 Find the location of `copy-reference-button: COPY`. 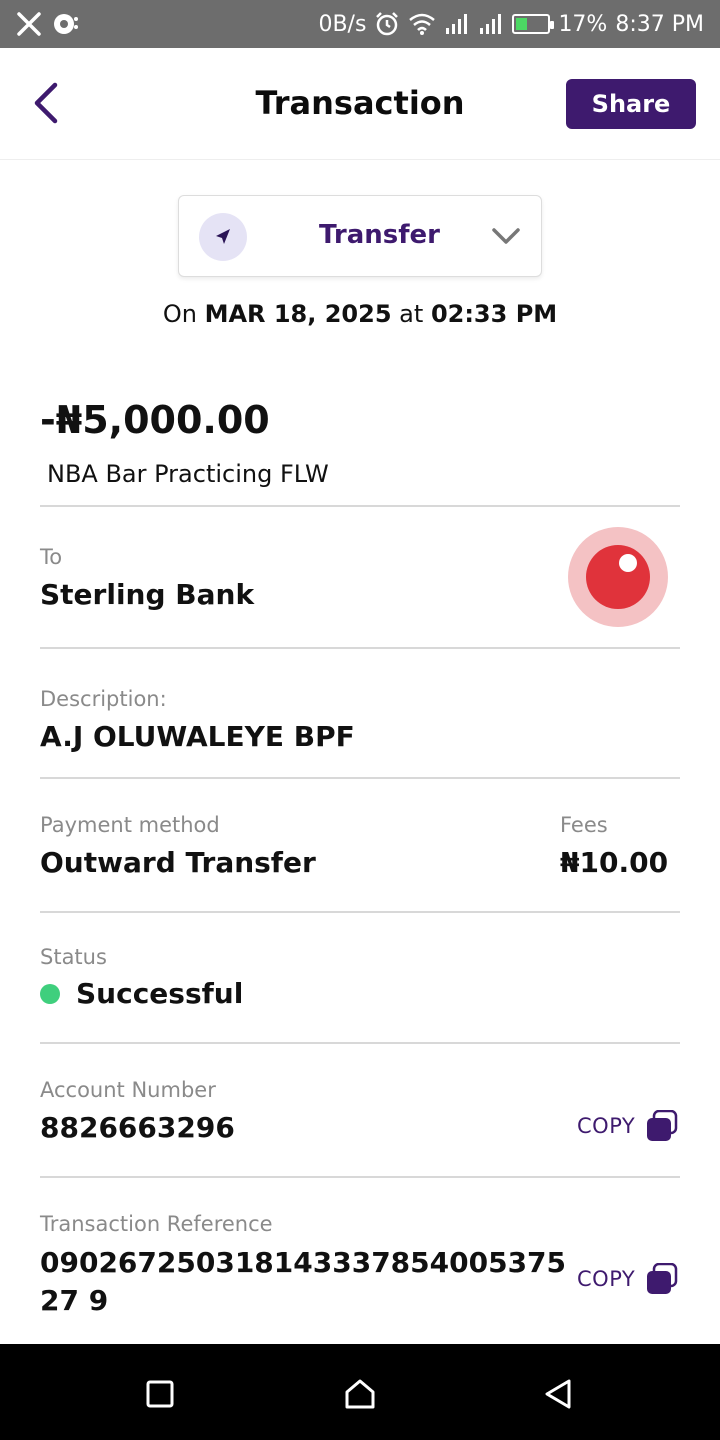

copy-reference-button: COPY is located at coordinates (628, 1279).